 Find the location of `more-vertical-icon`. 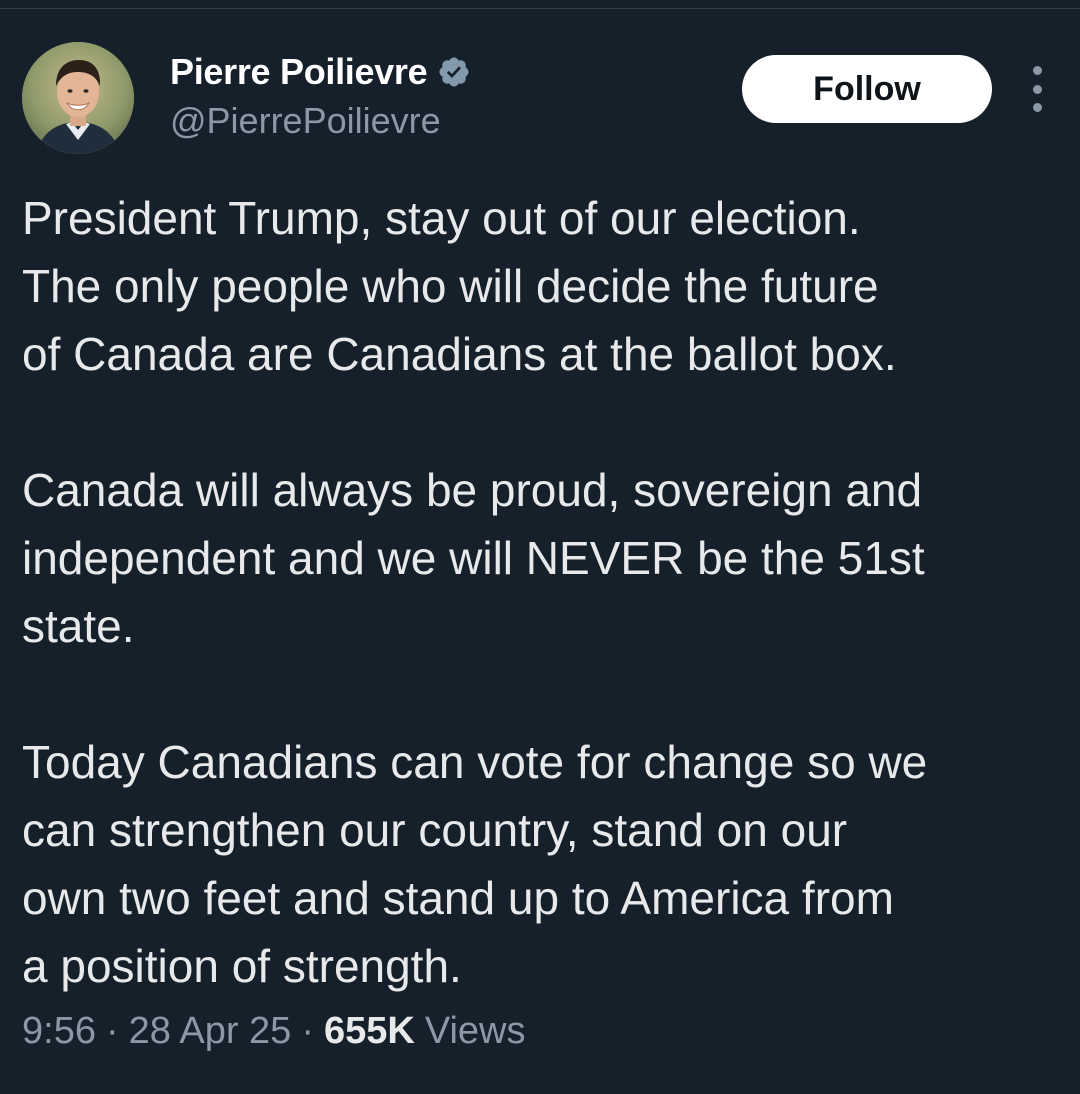

more-vertical-icon is located at coordinates (1037, 89).